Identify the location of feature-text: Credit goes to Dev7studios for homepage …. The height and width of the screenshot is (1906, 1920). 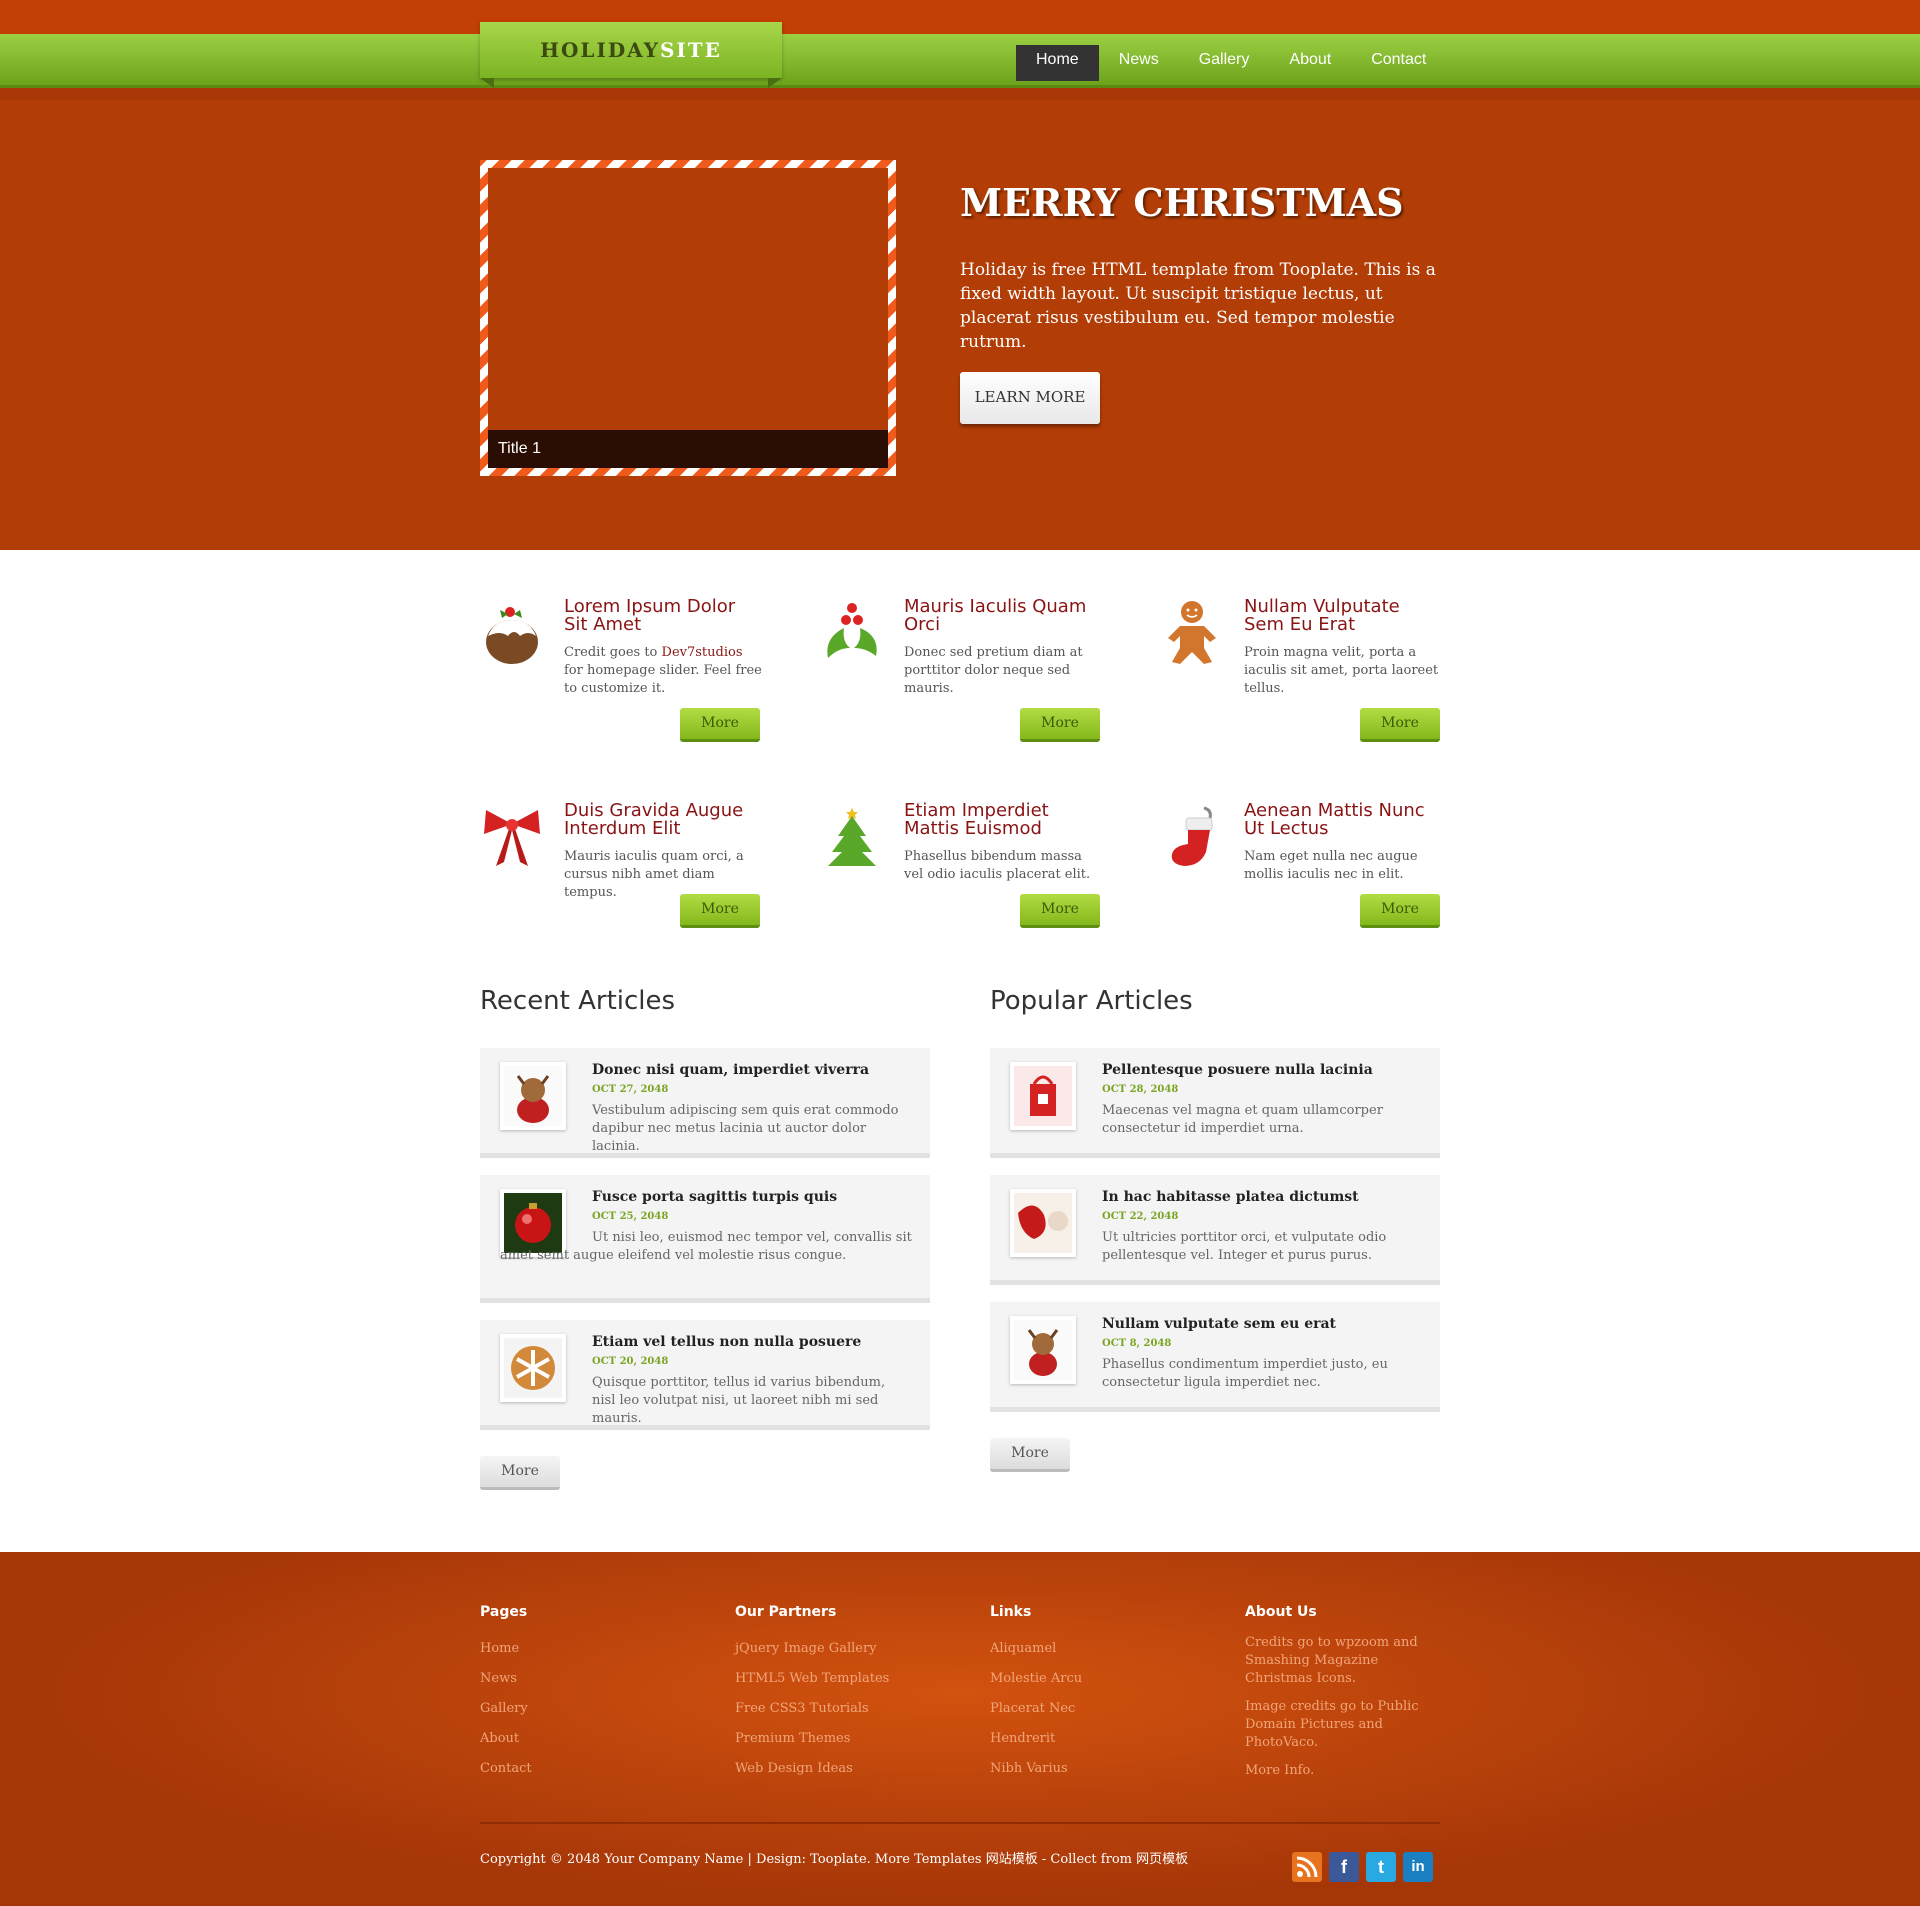
(663, 670).